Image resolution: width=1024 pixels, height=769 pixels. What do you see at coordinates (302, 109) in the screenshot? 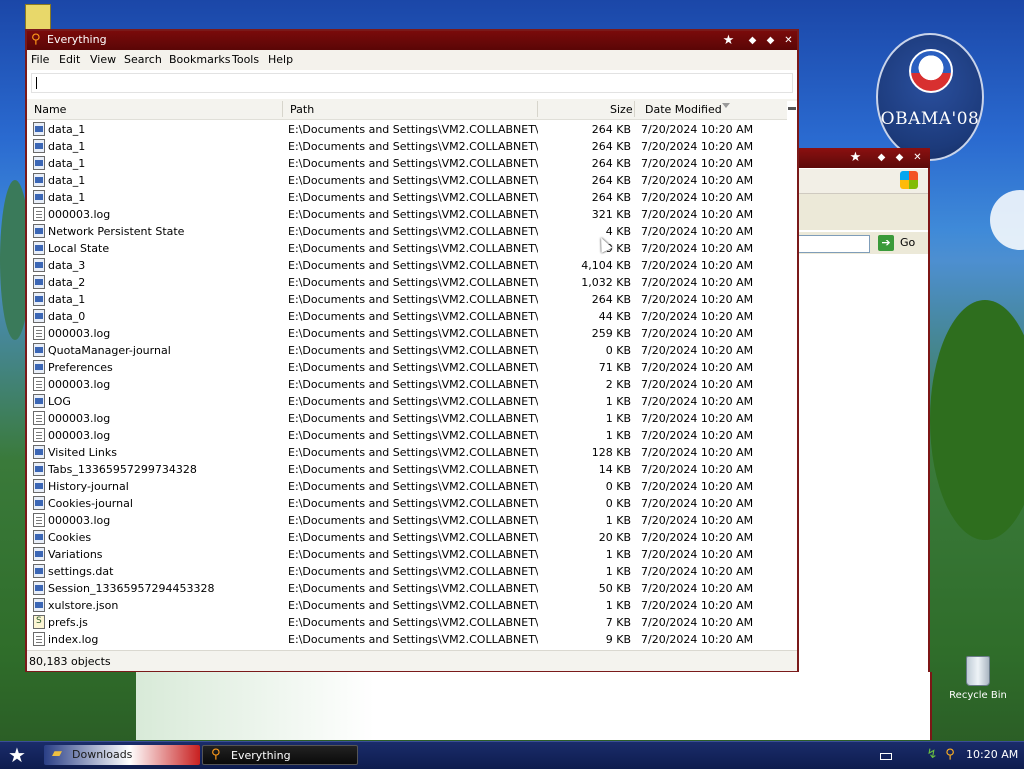
I see `column-header-path: Path` at bounding box center [302, 109].